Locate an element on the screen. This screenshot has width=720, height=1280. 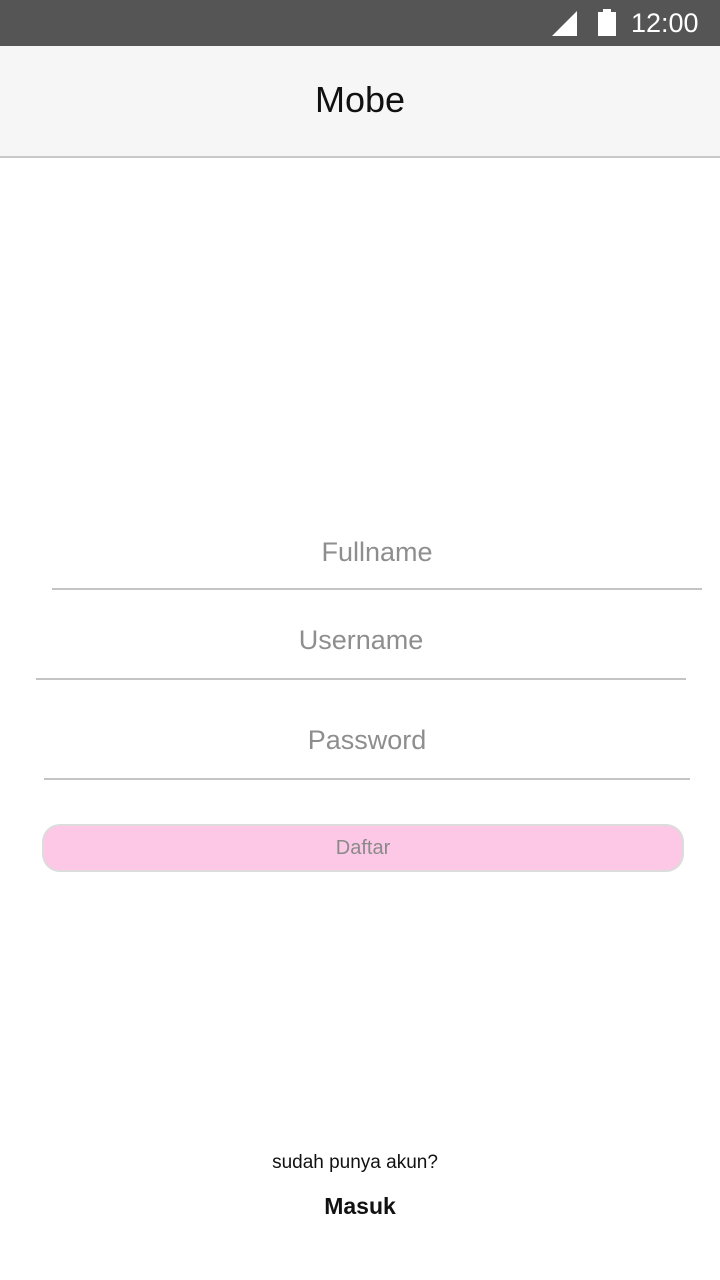
password-field is located at coordinates (367, 741).